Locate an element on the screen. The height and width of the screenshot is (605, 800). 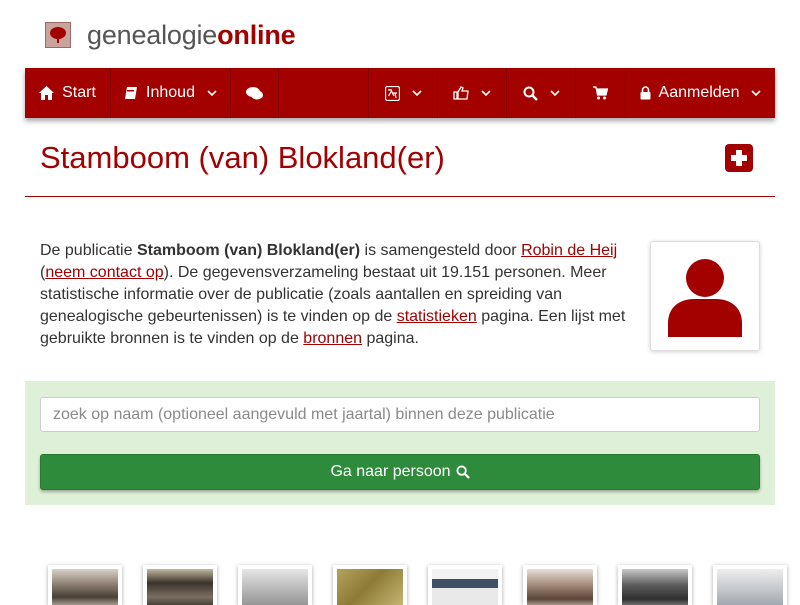
desc-text-2: is samengesteld door is located at coordinates (441, 250).